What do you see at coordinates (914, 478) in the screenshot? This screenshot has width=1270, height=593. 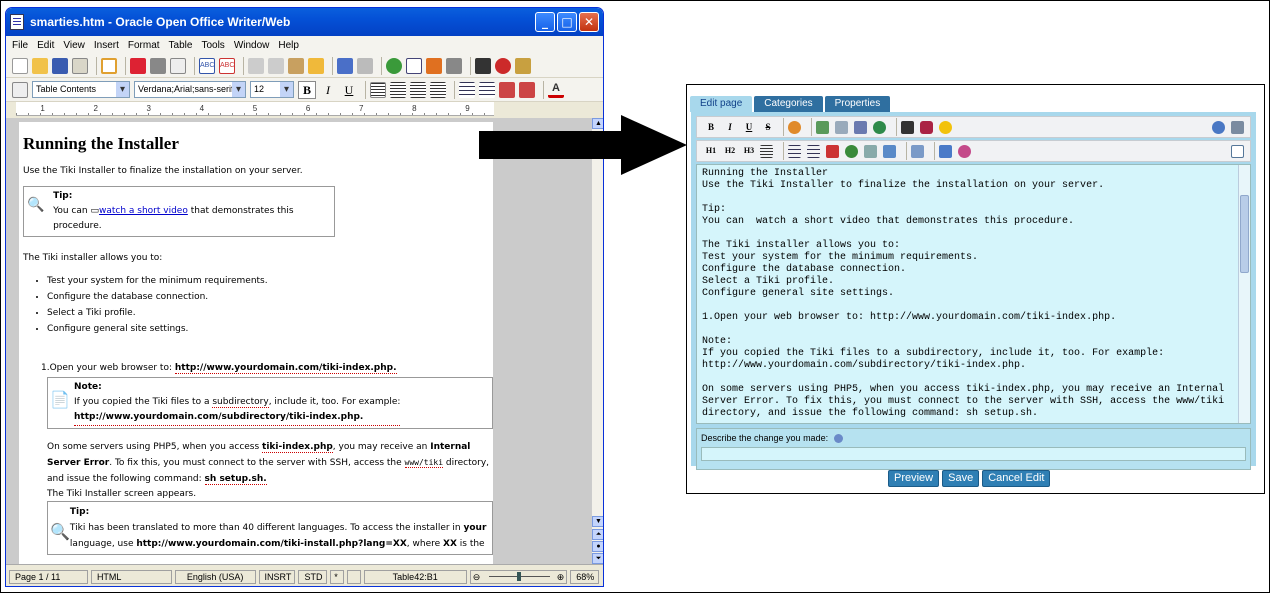 I see `preview-button: Preview` at bounding box center [914, 478].